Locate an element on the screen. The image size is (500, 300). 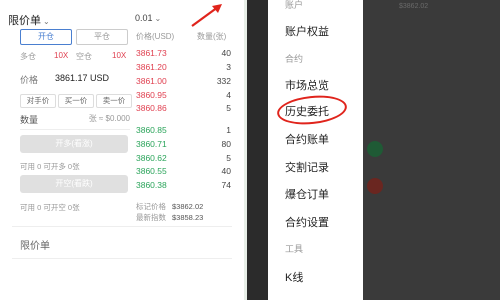
dimmed-price: $3862.02 is located at coordinates (414, 6).